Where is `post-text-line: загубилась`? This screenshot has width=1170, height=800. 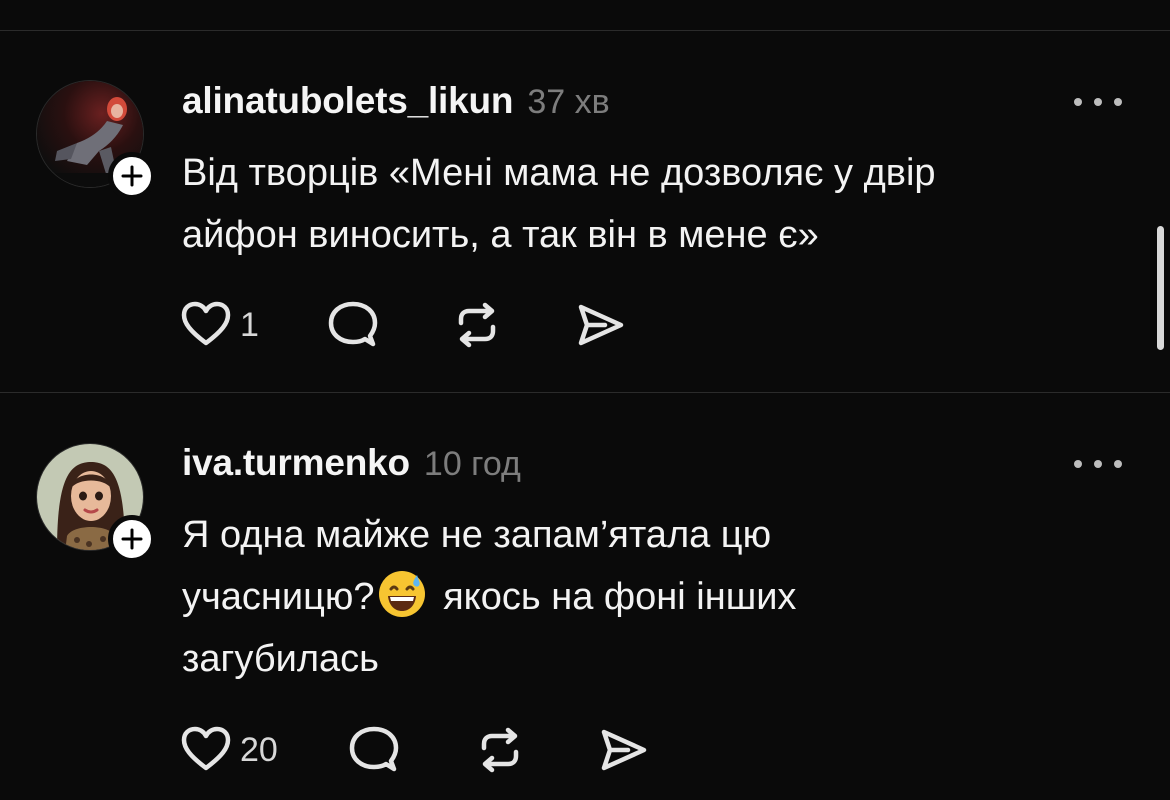
post-text-line: загубилась is located at coordinates (280, 659).